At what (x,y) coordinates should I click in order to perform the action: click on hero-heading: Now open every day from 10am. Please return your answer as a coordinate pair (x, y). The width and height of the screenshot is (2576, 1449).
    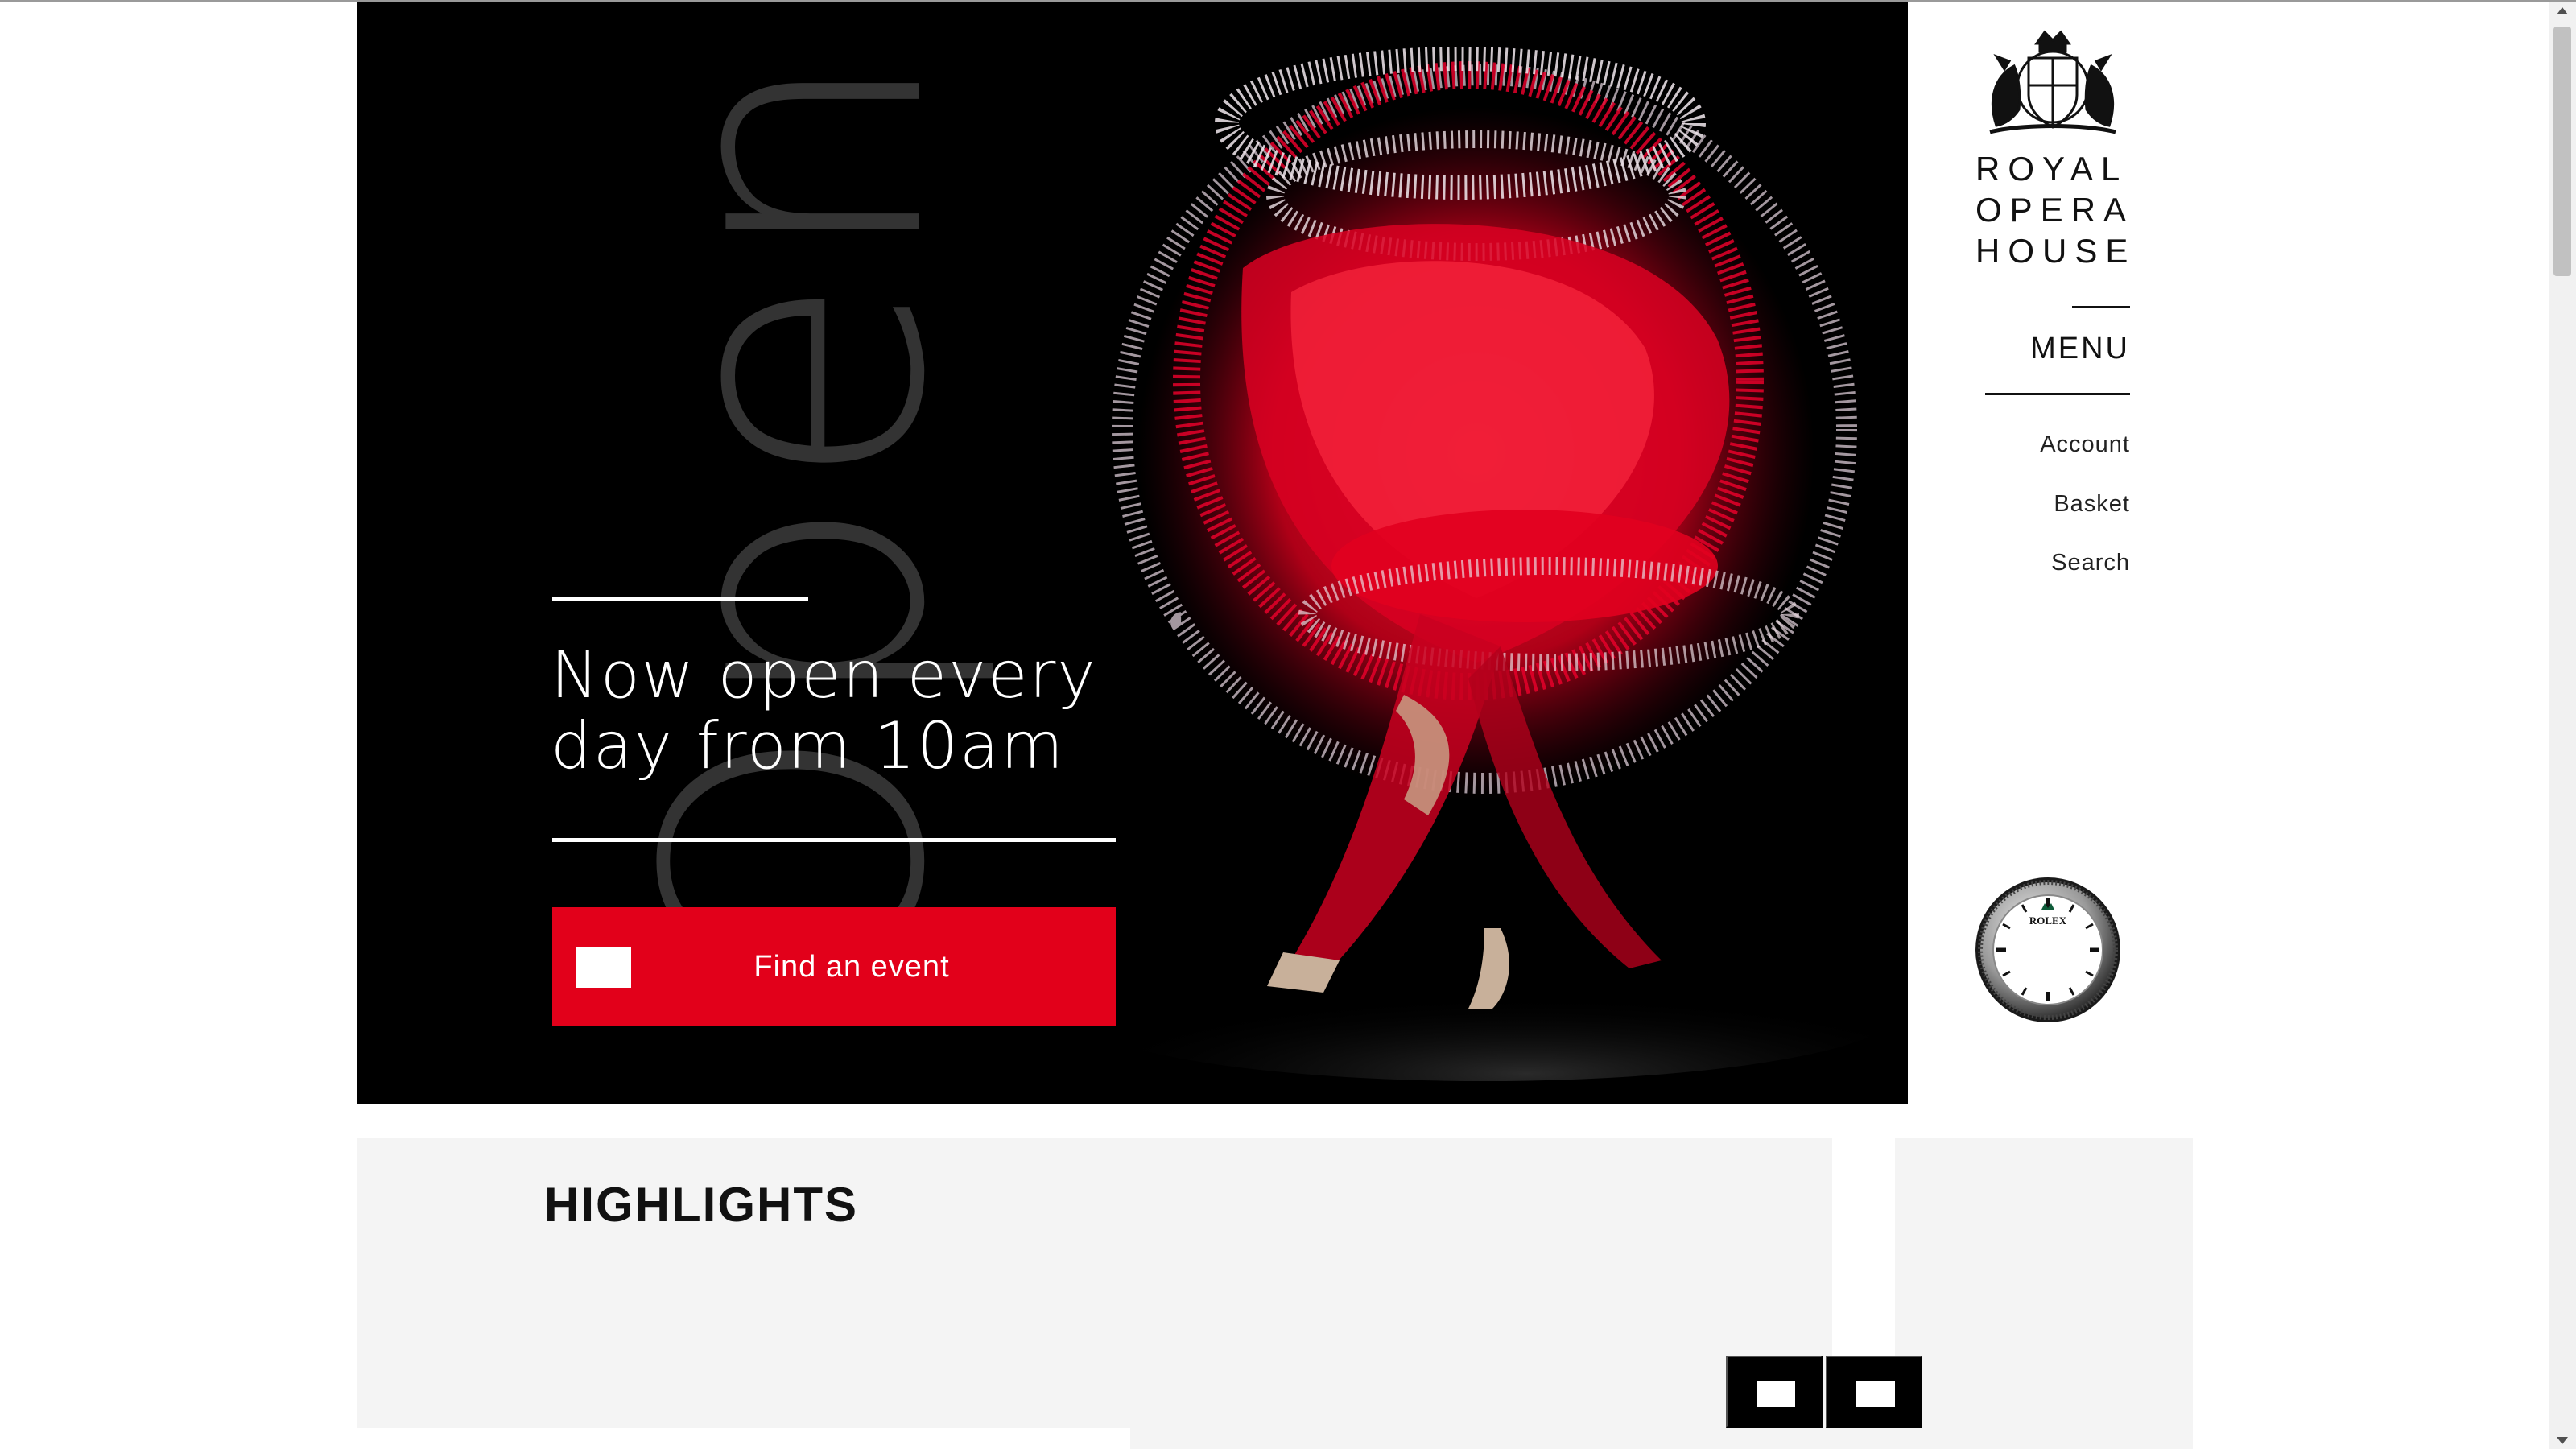
    Looking at the image, I should click on (824, 710).